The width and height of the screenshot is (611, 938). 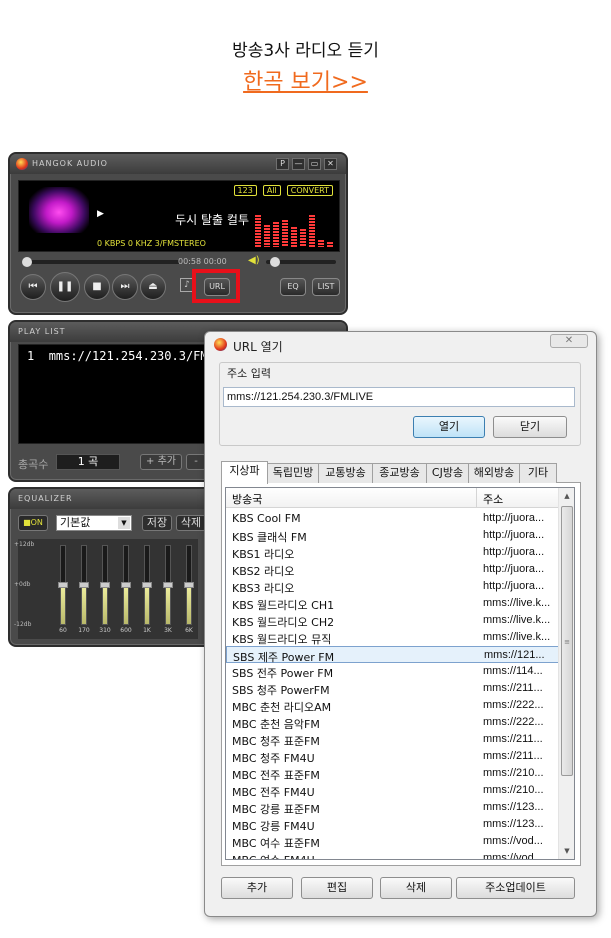 I want to click on prev-button: ⏮, so click(x=33, y=287).